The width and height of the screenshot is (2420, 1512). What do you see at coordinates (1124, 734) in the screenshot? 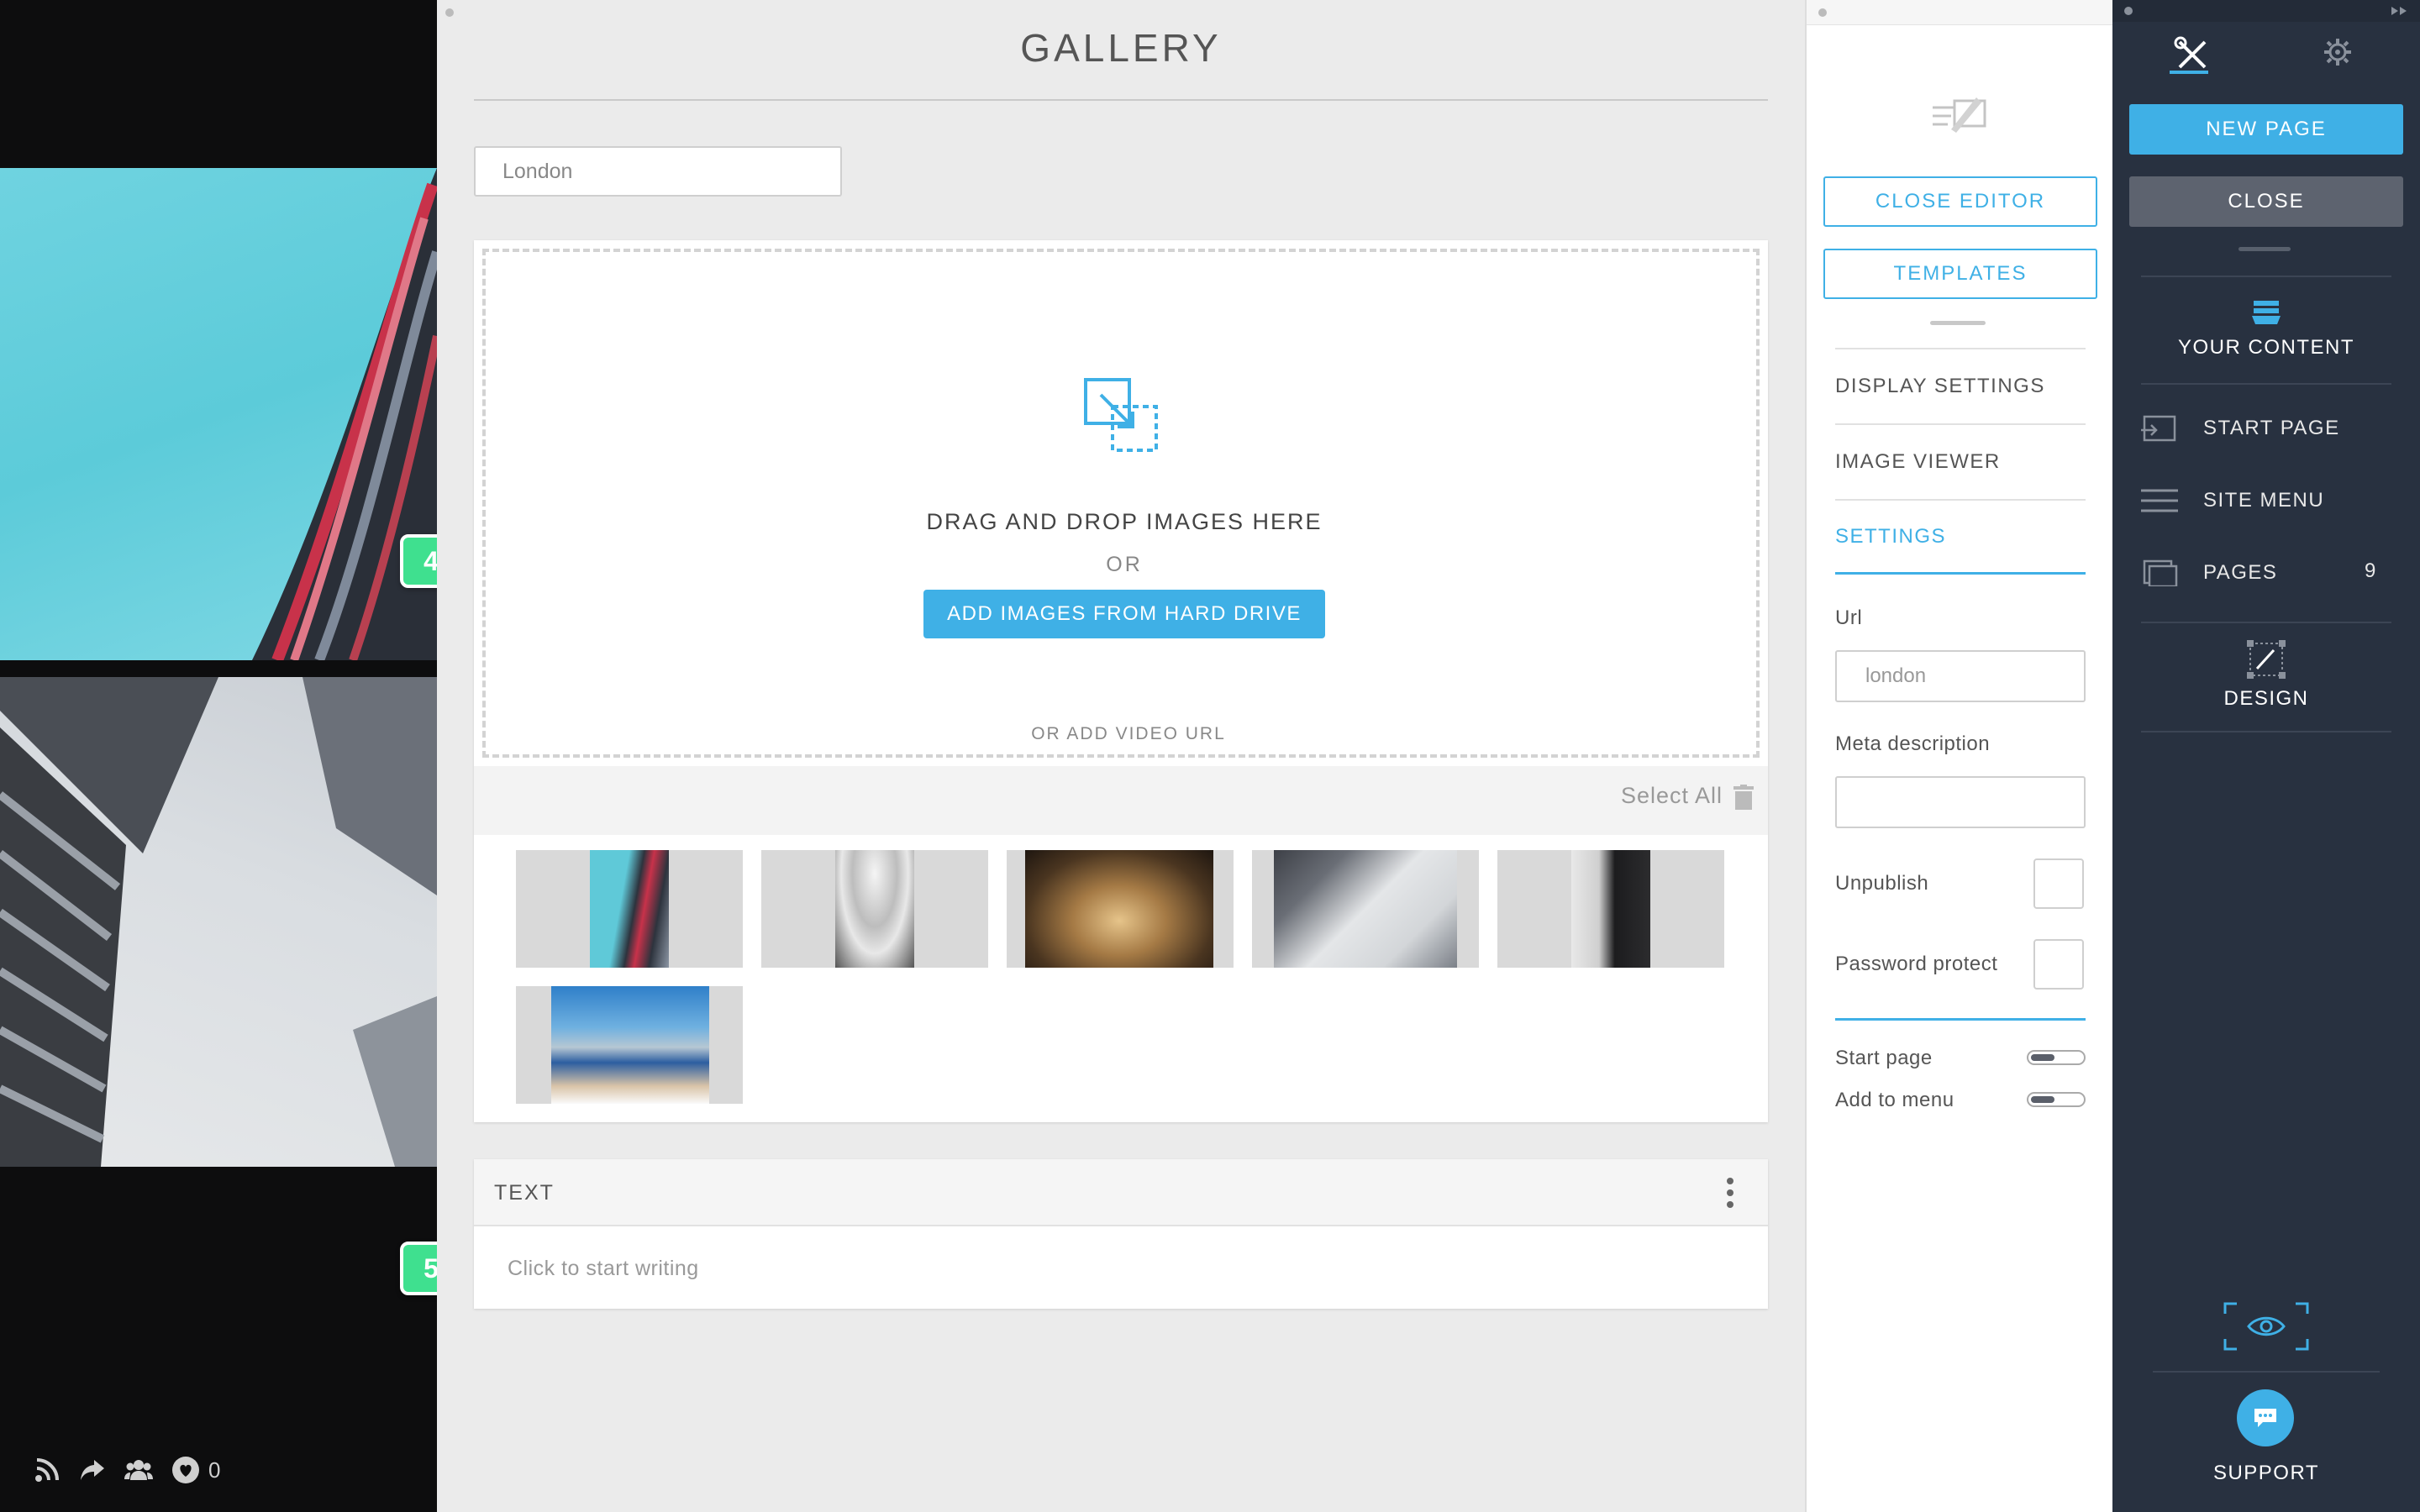
I see `add-video-url-link: OR ADD VIDEO URL` at bounding box center [1124, 734].